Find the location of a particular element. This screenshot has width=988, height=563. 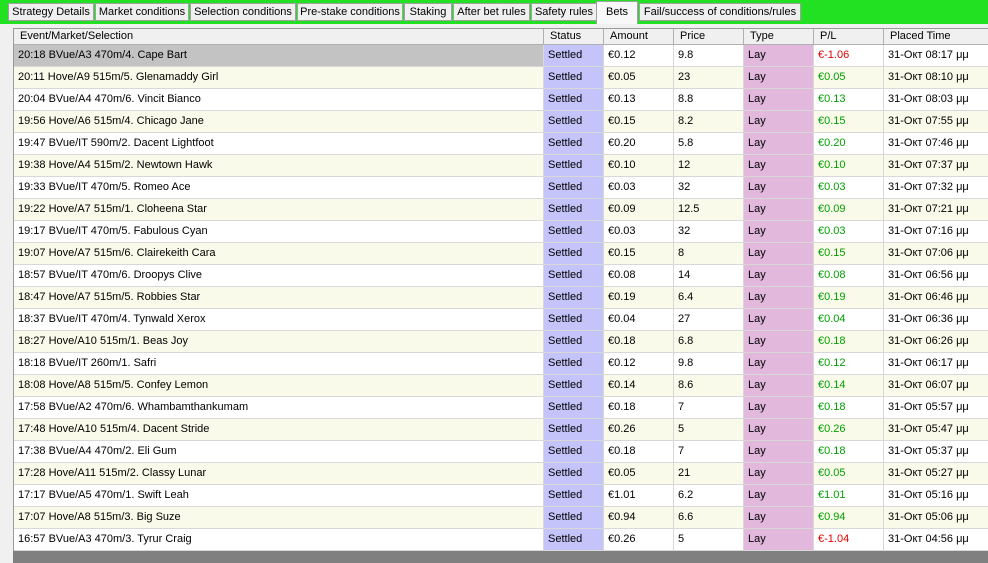

tab-bets: Bets is located at coordinates (617, 12).